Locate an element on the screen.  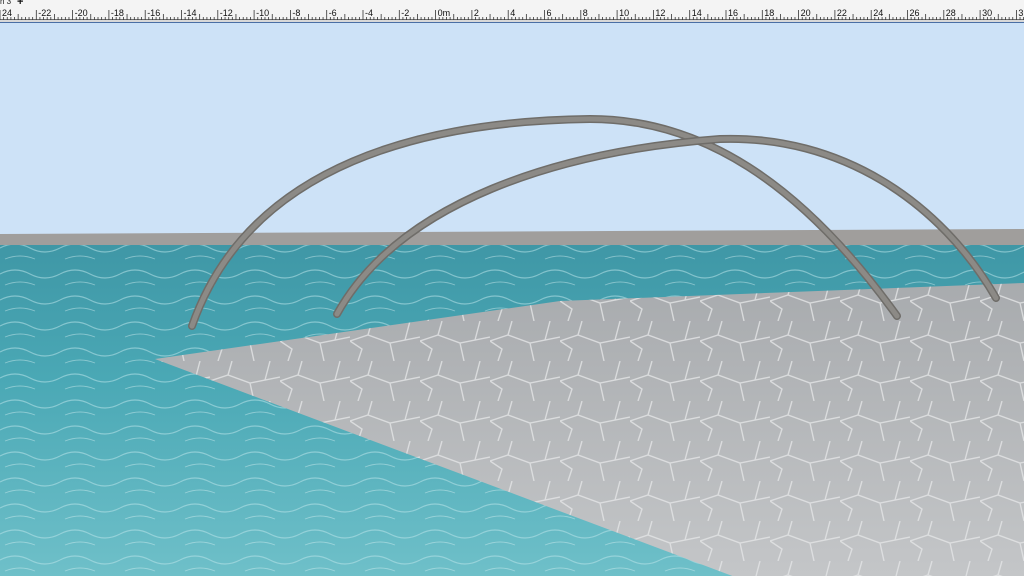
ruler-label: 6 is located at coordinates (549, 13).